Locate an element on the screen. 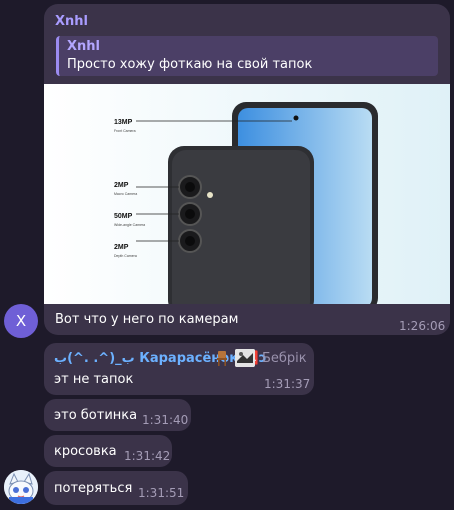 The image size is (454, 510). sticker-icon is located at coordinates (245, 358).